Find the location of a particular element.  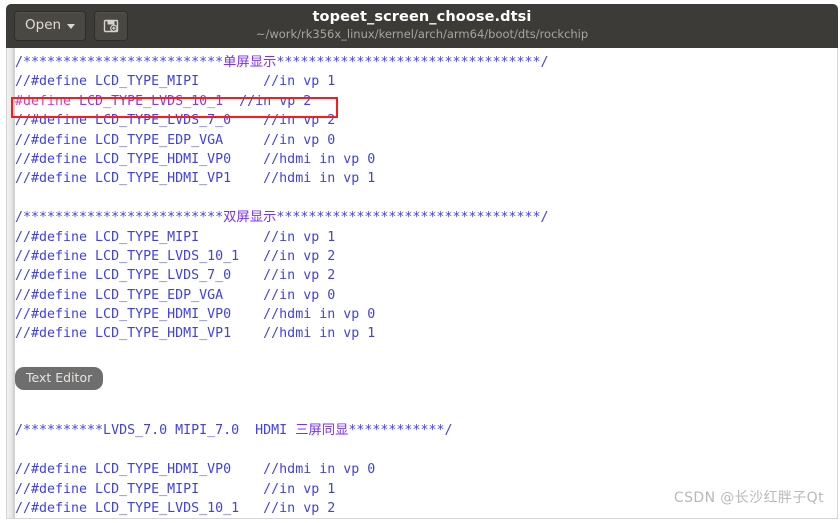

code-token: /**********LVDS_7.0 MIPI_7.0 HDMI is located at coordinates (155, 431).